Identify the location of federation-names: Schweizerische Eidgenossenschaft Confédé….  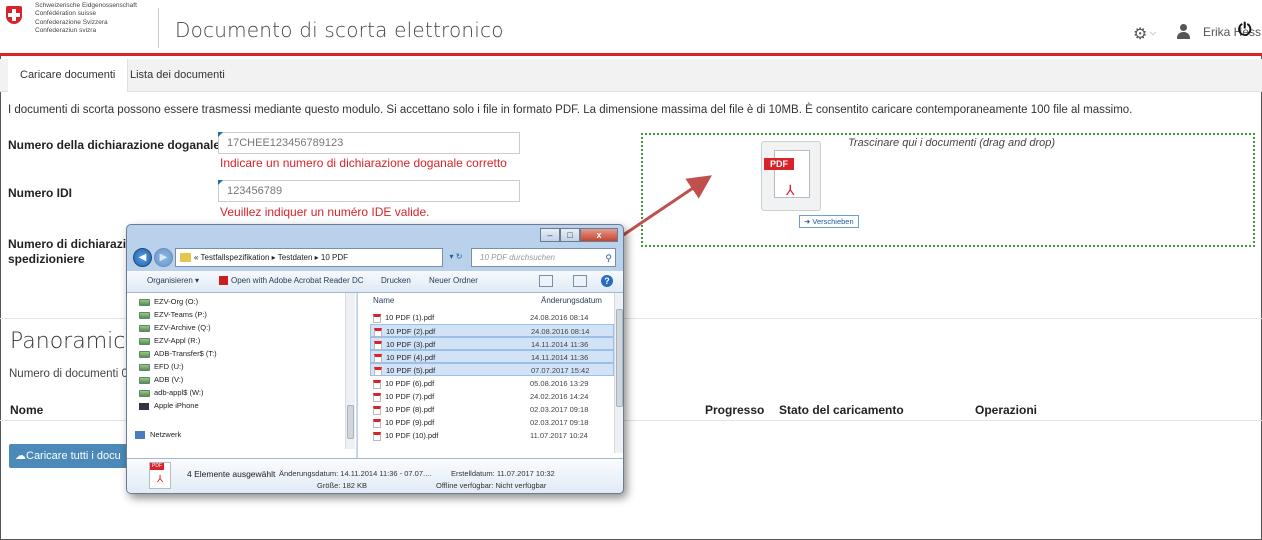
(86, 18).